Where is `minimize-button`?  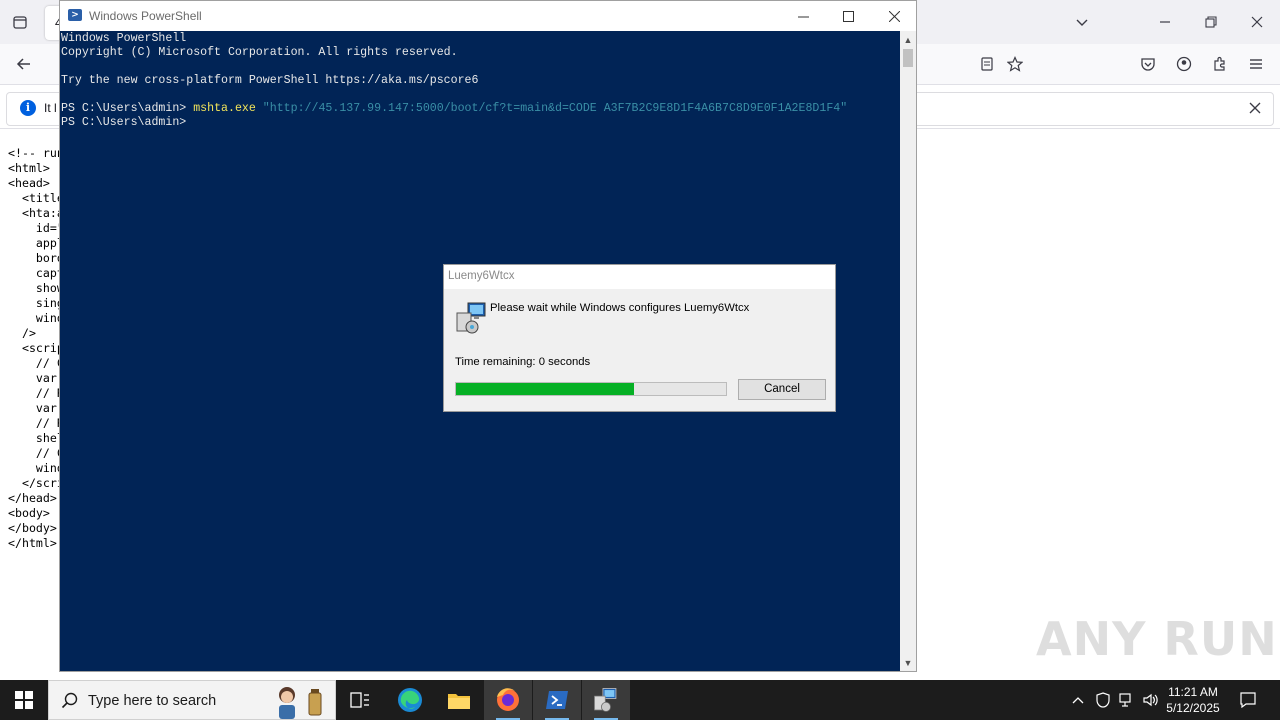
minimize-button is located at coordinates (803, 16).